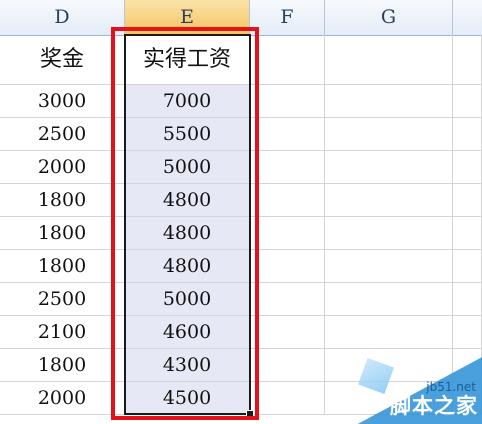 This screenshot has height=424, width=482. What do you see at coordinates (62, 332) in the screenshot?
I see `cell-d-row-8: 2100` at bounding box center [62, 332].